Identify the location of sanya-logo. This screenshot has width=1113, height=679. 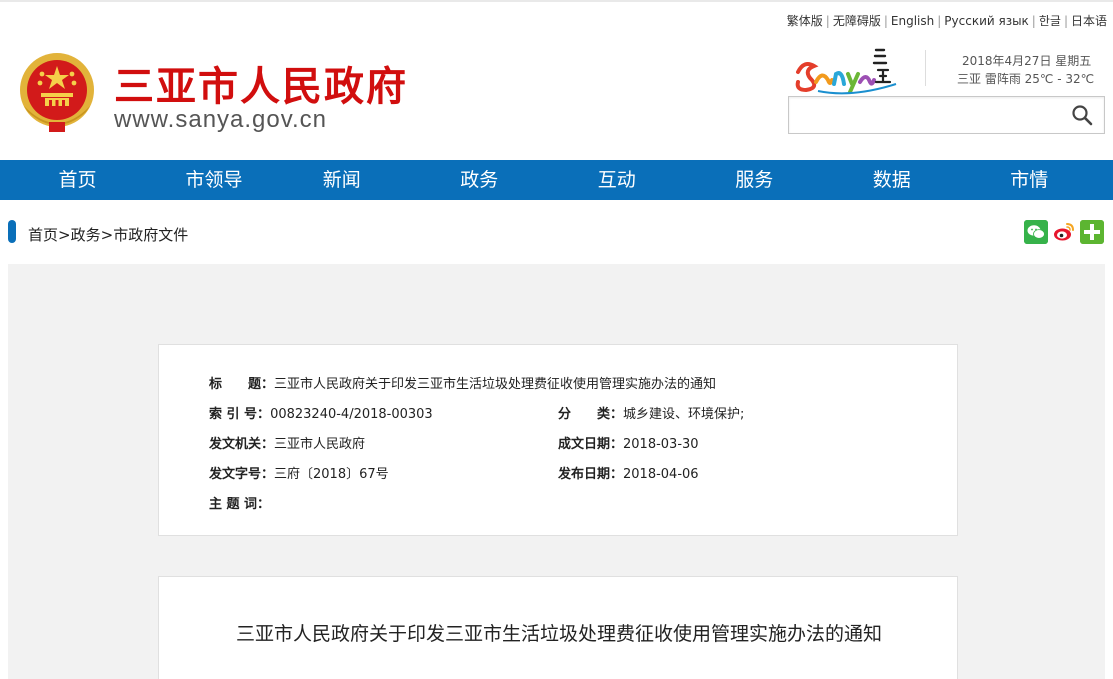
(846, 71).